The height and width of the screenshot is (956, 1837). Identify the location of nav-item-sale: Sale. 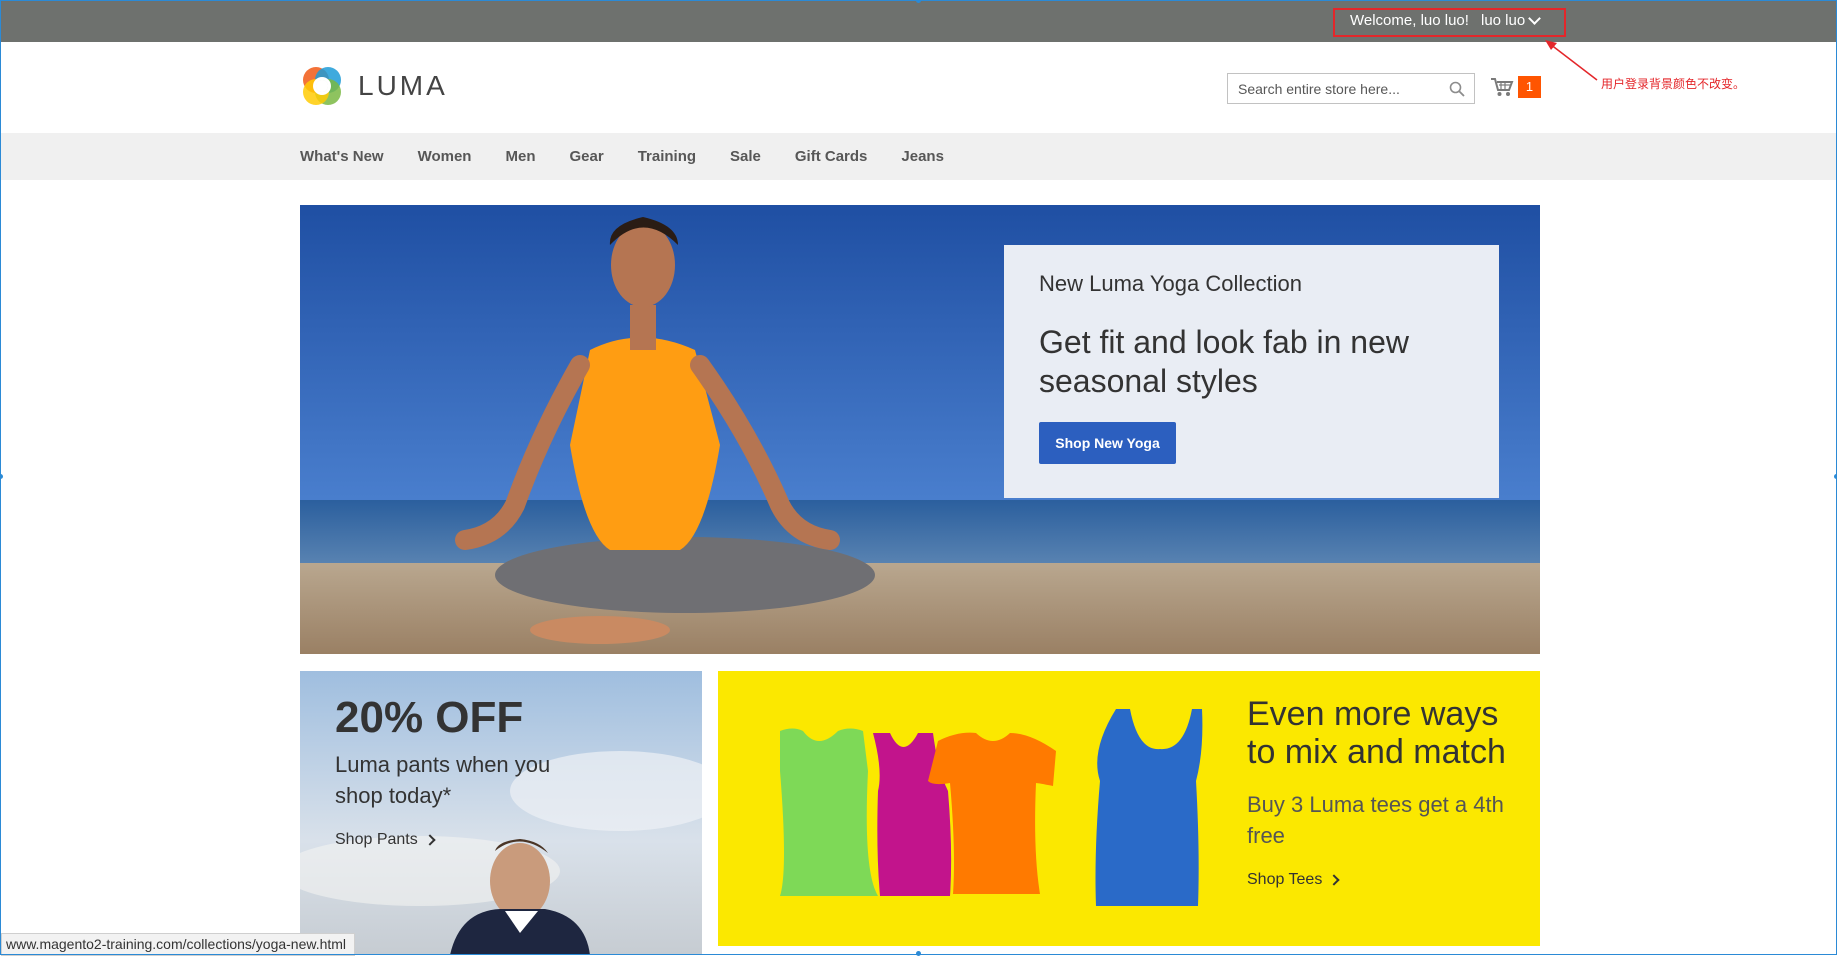
(745, 156).